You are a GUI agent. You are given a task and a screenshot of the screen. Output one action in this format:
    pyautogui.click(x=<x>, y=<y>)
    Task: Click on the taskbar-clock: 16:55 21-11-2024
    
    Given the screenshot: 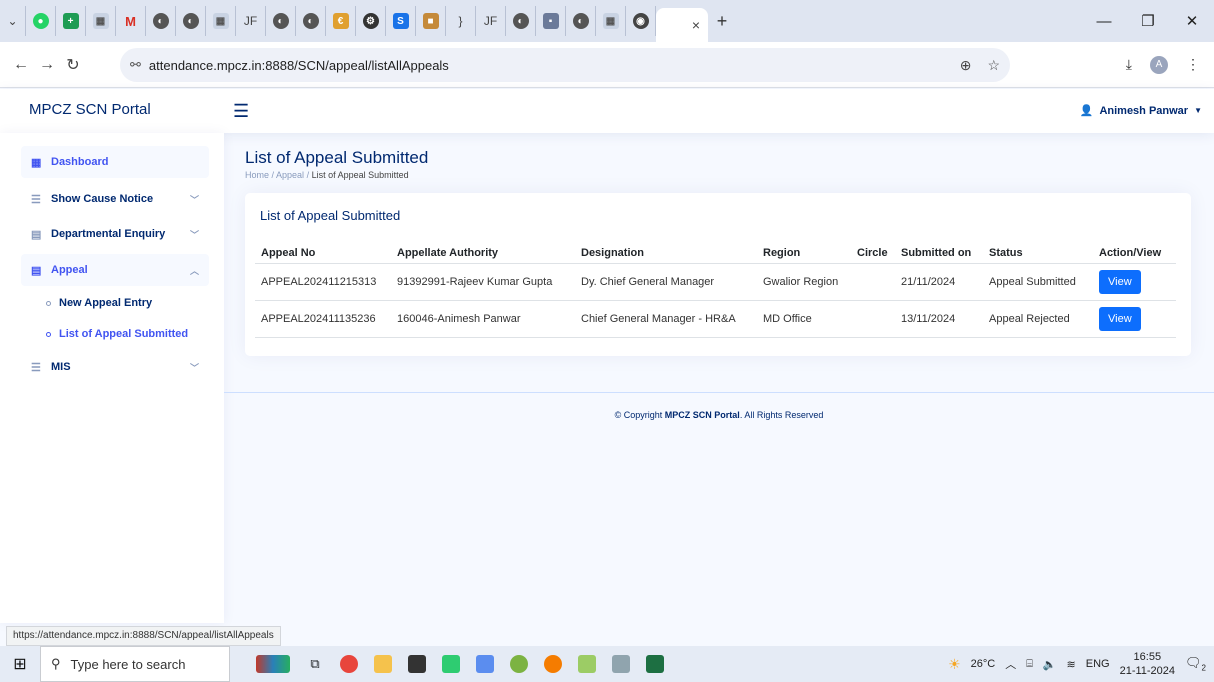 What is the action you would take?
    pyautogui.click(x=1147, y=664)
    